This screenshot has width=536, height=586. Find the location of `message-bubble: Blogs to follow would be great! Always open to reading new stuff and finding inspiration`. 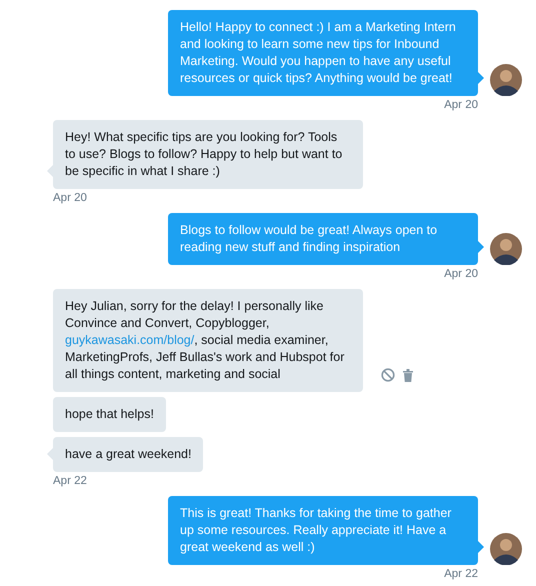

message-bubble: Blogs to follow would be great! Always open to reading new stuff and finding inspiration is located at coordinates (323, 239).